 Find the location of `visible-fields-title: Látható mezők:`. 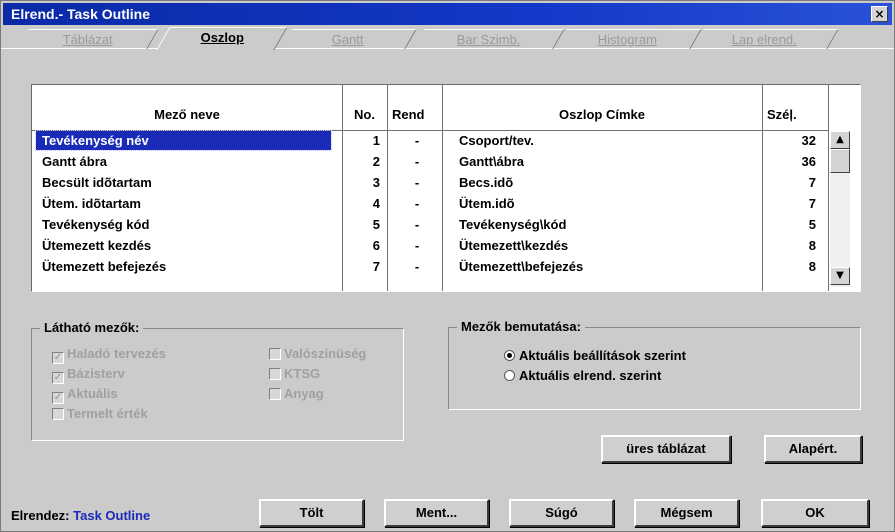

visible-fields-title: Látható mezők: is located at coordinates (92, 327).